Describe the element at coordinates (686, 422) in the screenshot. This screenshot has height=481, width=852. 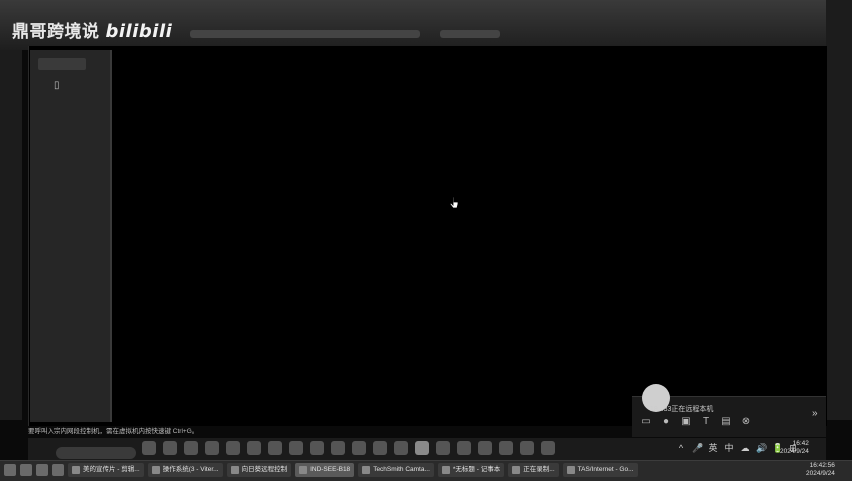
I see `screen-icon: ▣` at that location.